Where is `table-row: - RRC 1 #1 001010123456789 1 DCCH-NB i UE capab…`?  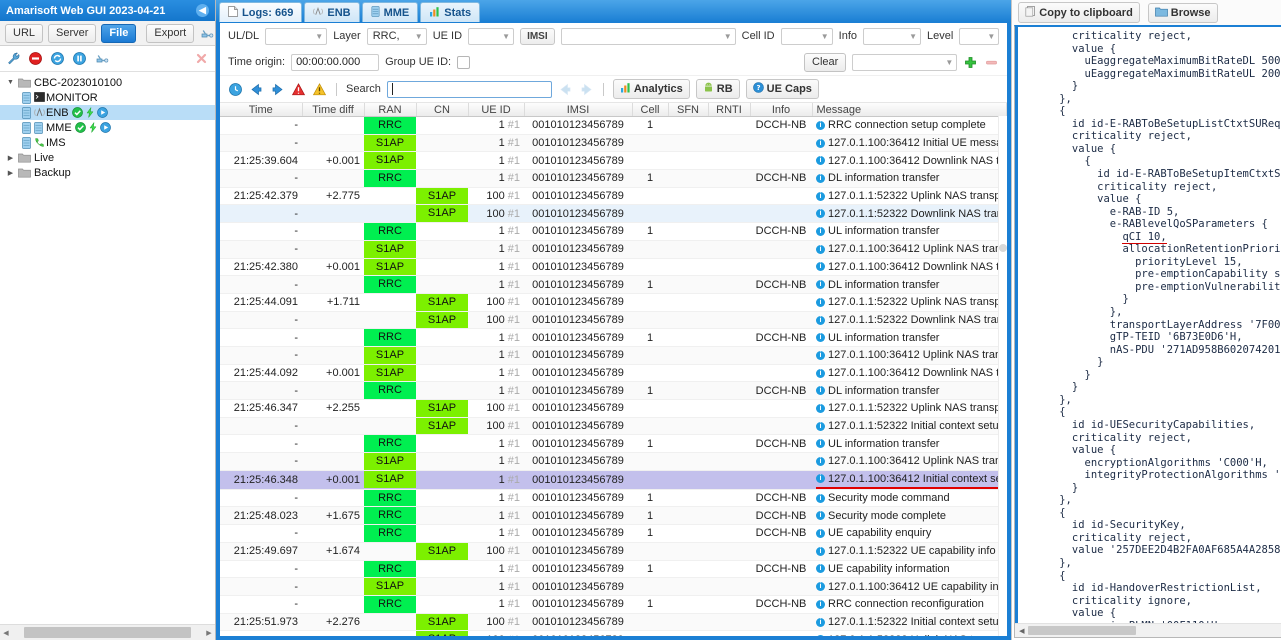 table-row: - RRC 1 #1 001010123456789 1 DCCH-NB i UE capab… is located at coordinates (613, 533).